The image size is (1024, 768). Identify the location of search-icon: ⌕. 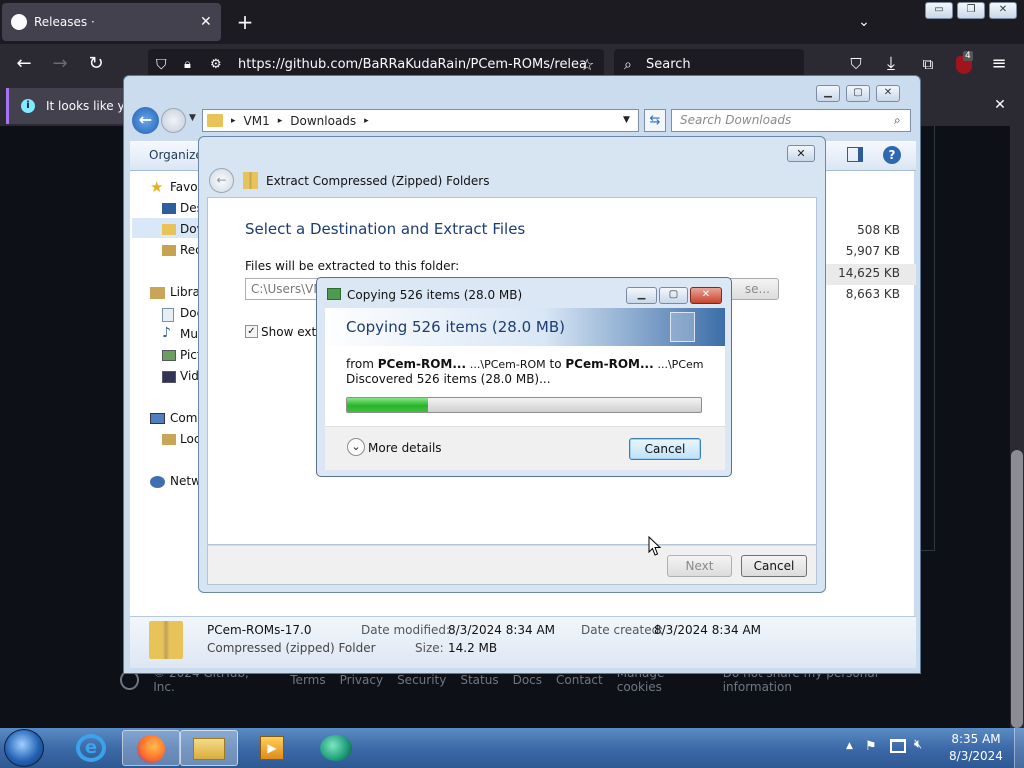
(897, 120).